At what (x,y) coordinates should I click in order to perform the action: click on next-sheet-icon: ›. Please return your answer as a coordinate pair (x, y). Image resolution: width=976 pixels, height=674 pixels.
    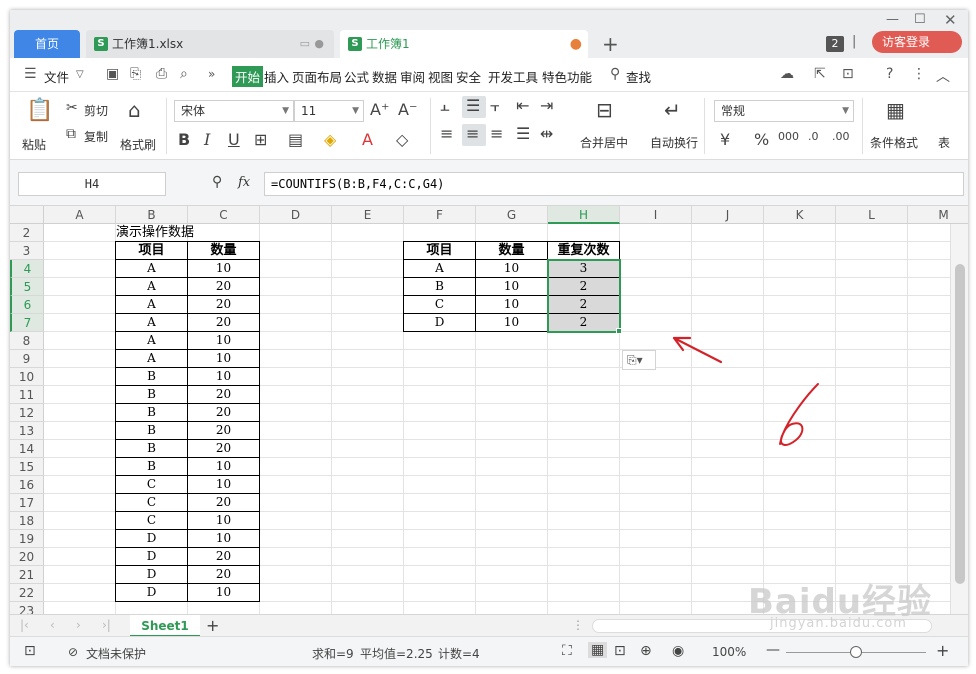
    Looking at the image, I should click on (78, 625).